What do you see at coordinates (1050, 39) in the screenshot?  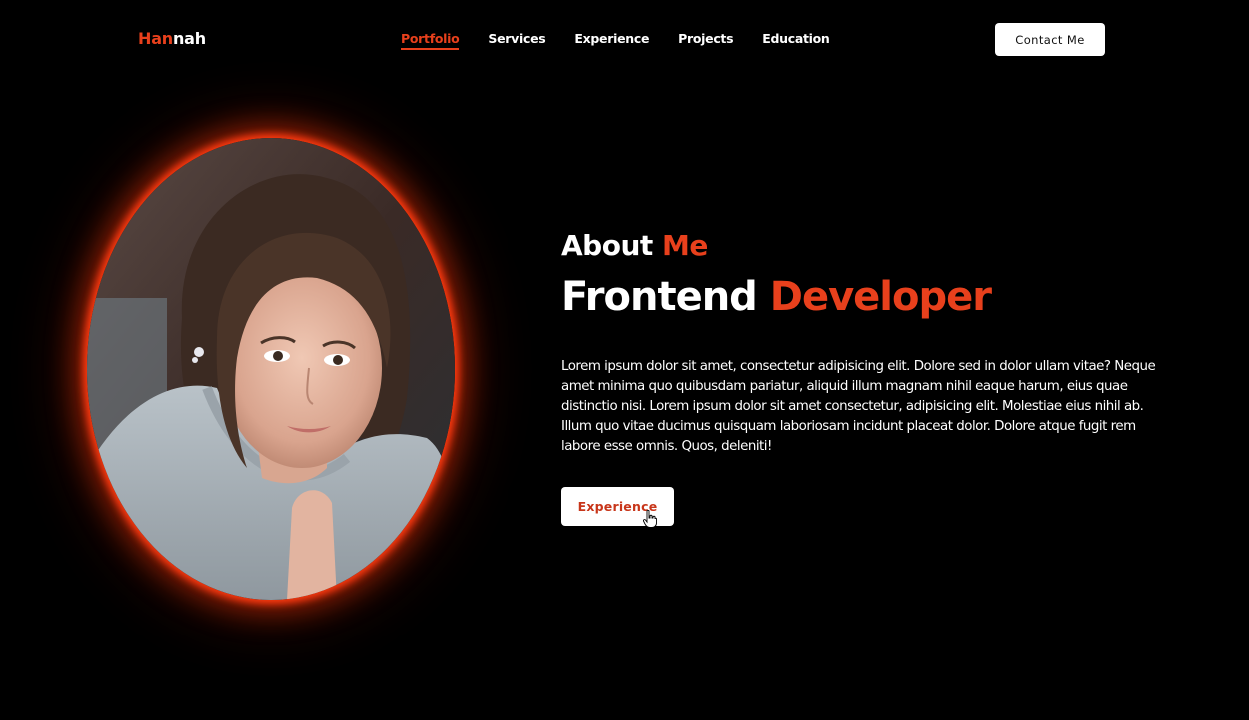 I see `contact-me-button: Contact Me` at bounding box center [1050, 39].